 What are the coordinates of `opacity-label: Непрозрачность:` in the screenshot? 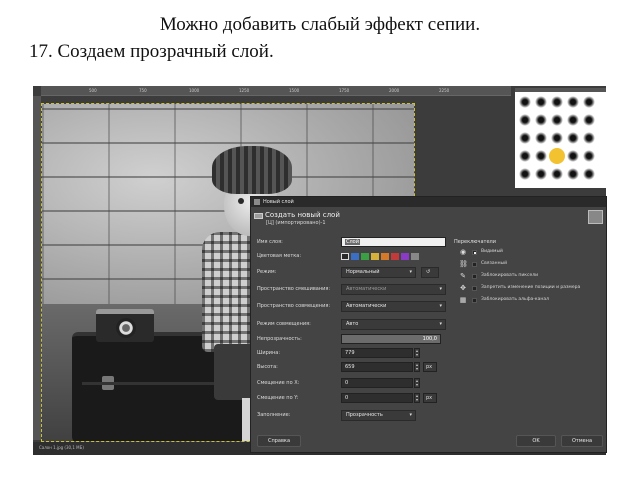 It's located at (279, 339).